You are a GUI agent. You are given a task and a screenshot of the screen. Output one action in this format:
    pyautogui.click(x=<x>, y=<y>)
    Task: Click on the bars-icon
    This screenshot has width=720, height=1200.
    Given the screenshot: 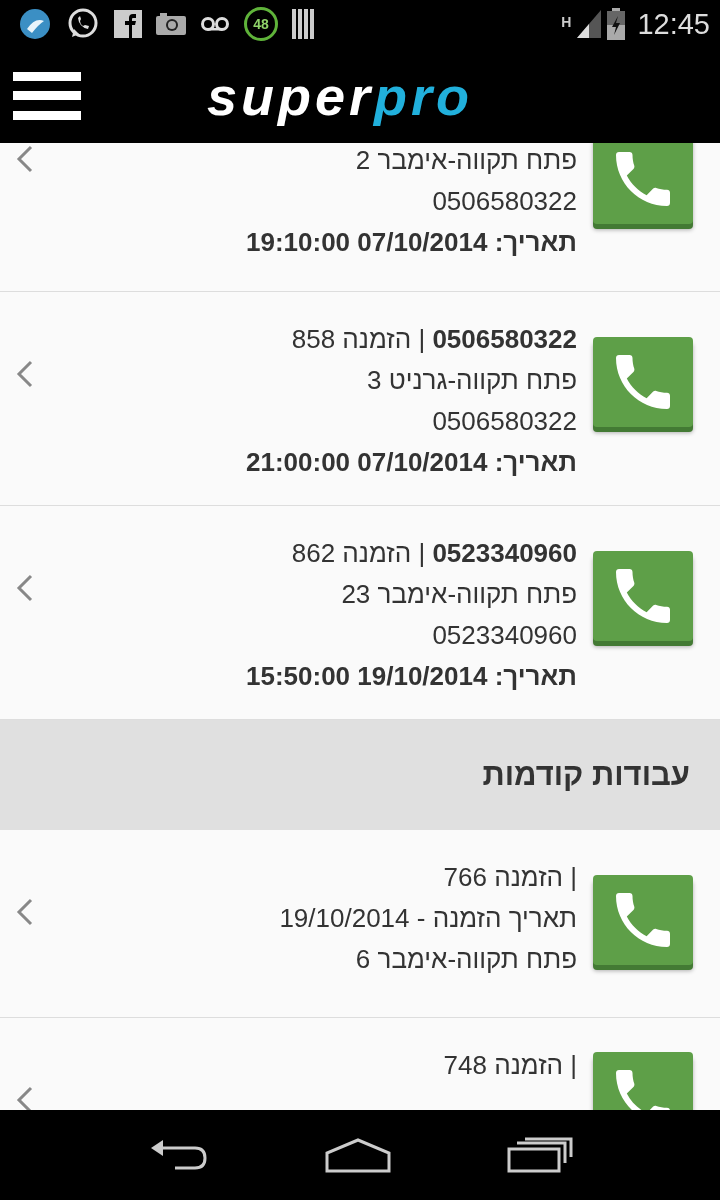 What is the action you would take?
    pyautogui.click(x=304, y=24)
    